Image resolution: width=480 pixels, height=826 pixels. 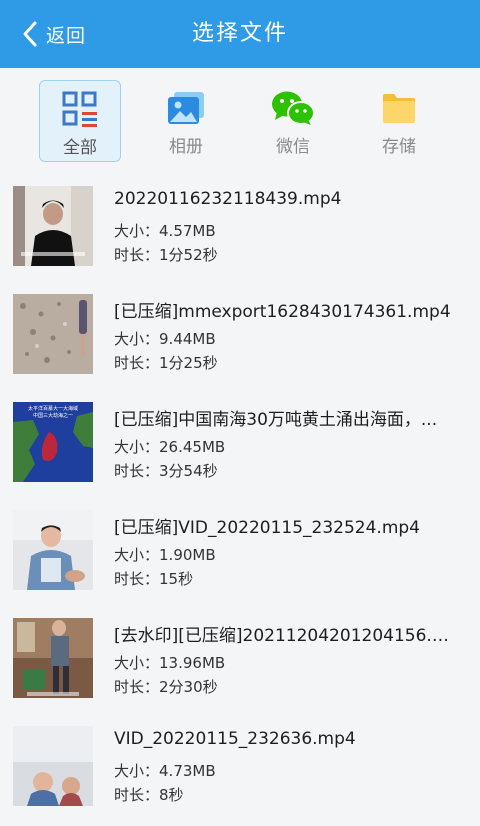 What do you see at coordinates (235, 739) in the screenshot?
I see `file-name: VID_20220115_232636.mp4` at bounding box center [235, 739].